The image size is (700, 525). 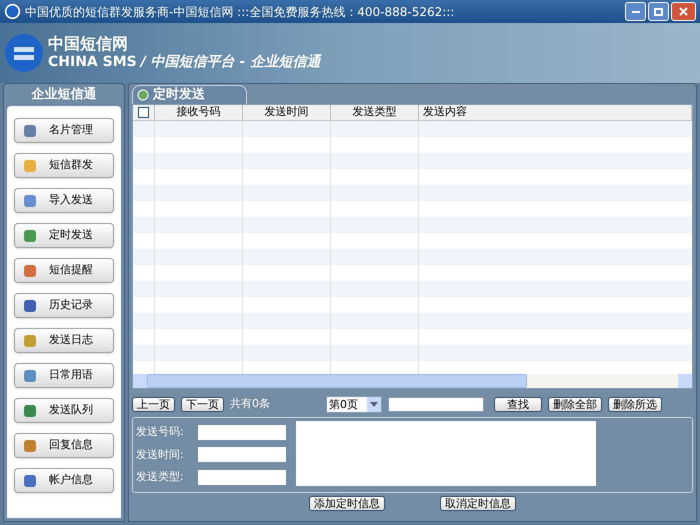 I want to click on sidebar-button: 历史记录, so click(x=64, y=305).